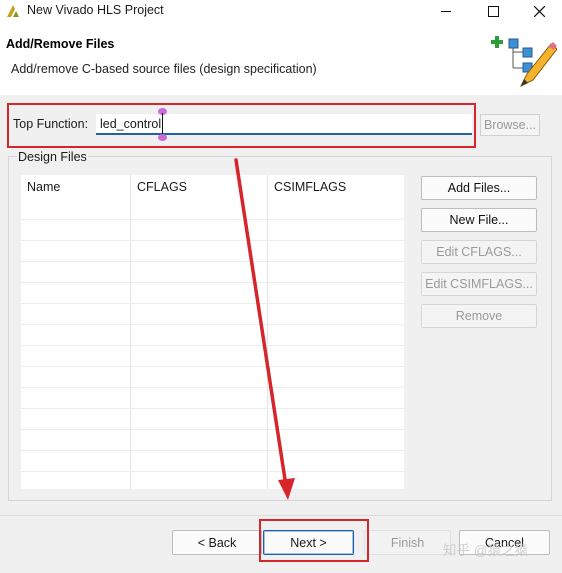  What do you see at coordinates (217, 542) in the screenshot?
I see `back-button: < Back` at bounding box center [217, 542].